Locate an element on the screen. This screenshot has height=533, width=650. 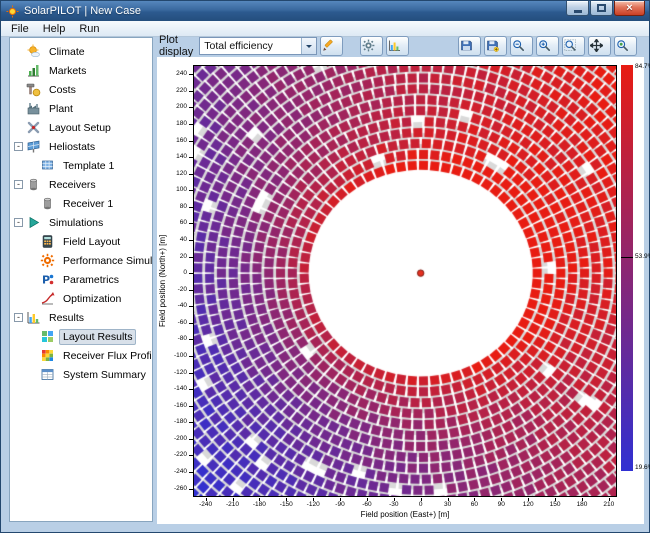
export-data-button is located at coordinates (496, 46).